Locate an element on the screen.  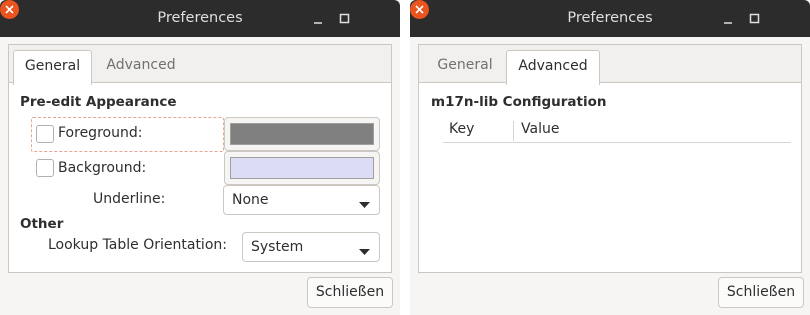
underline-label: Underline: is located at coordinates (129, 199).